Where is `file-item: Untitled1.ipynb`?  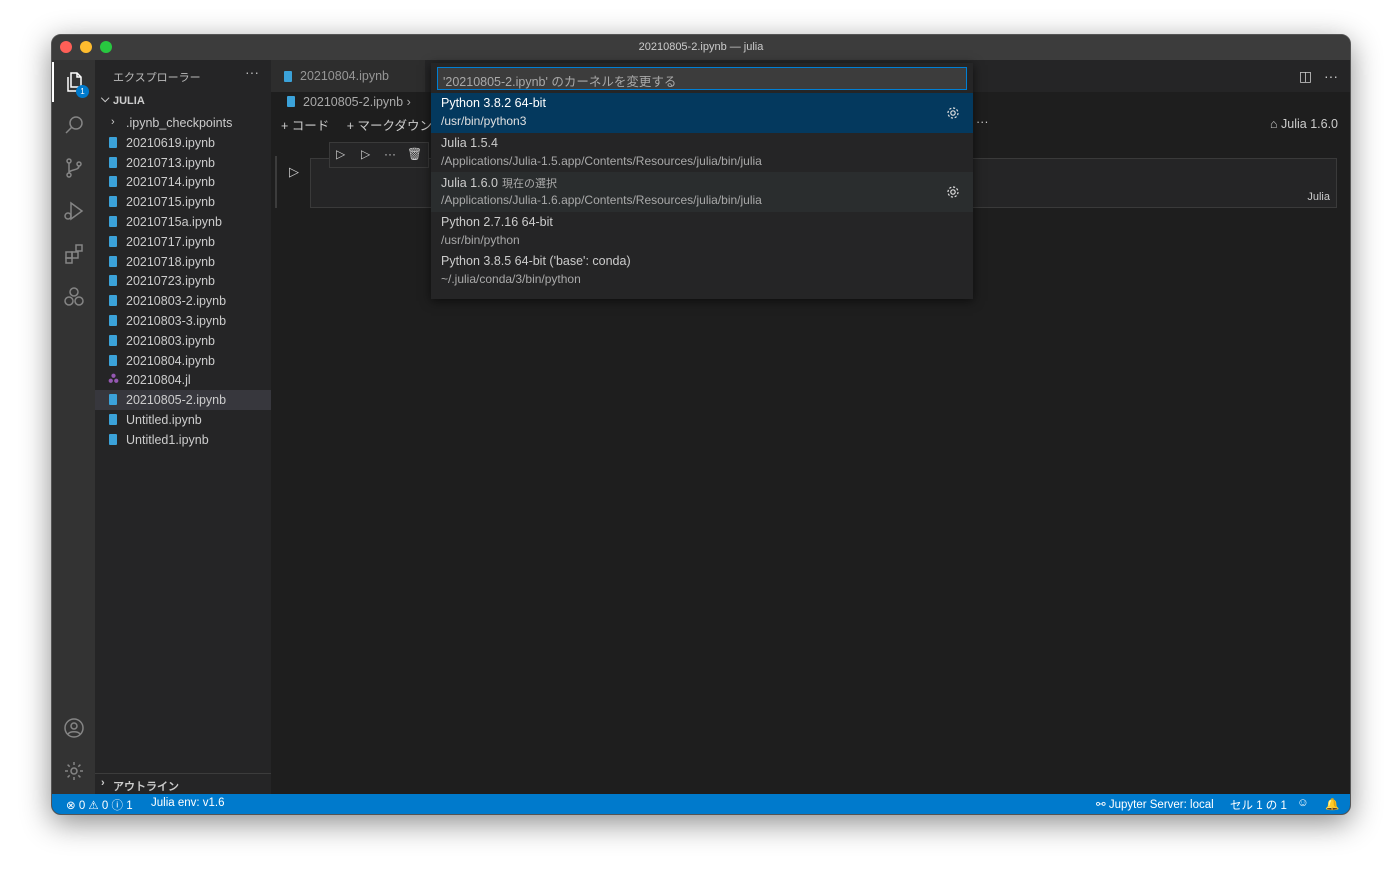 file-item: Untitled1.ipynb is located at coordinates (183, 440).